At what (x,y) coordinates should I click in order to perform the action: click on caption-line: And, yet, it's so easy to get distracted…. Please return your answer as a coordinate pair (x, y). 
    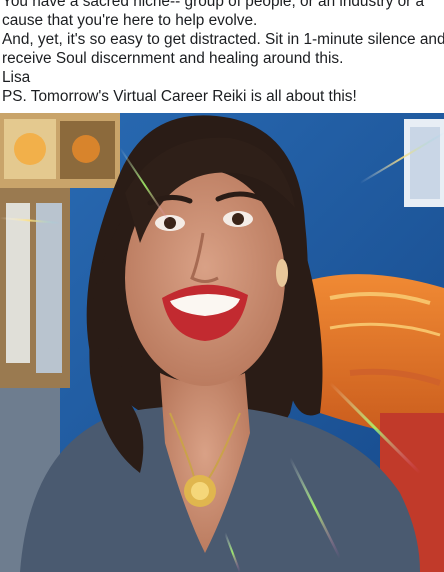
    Looking at the image, I should click on (223, 39).